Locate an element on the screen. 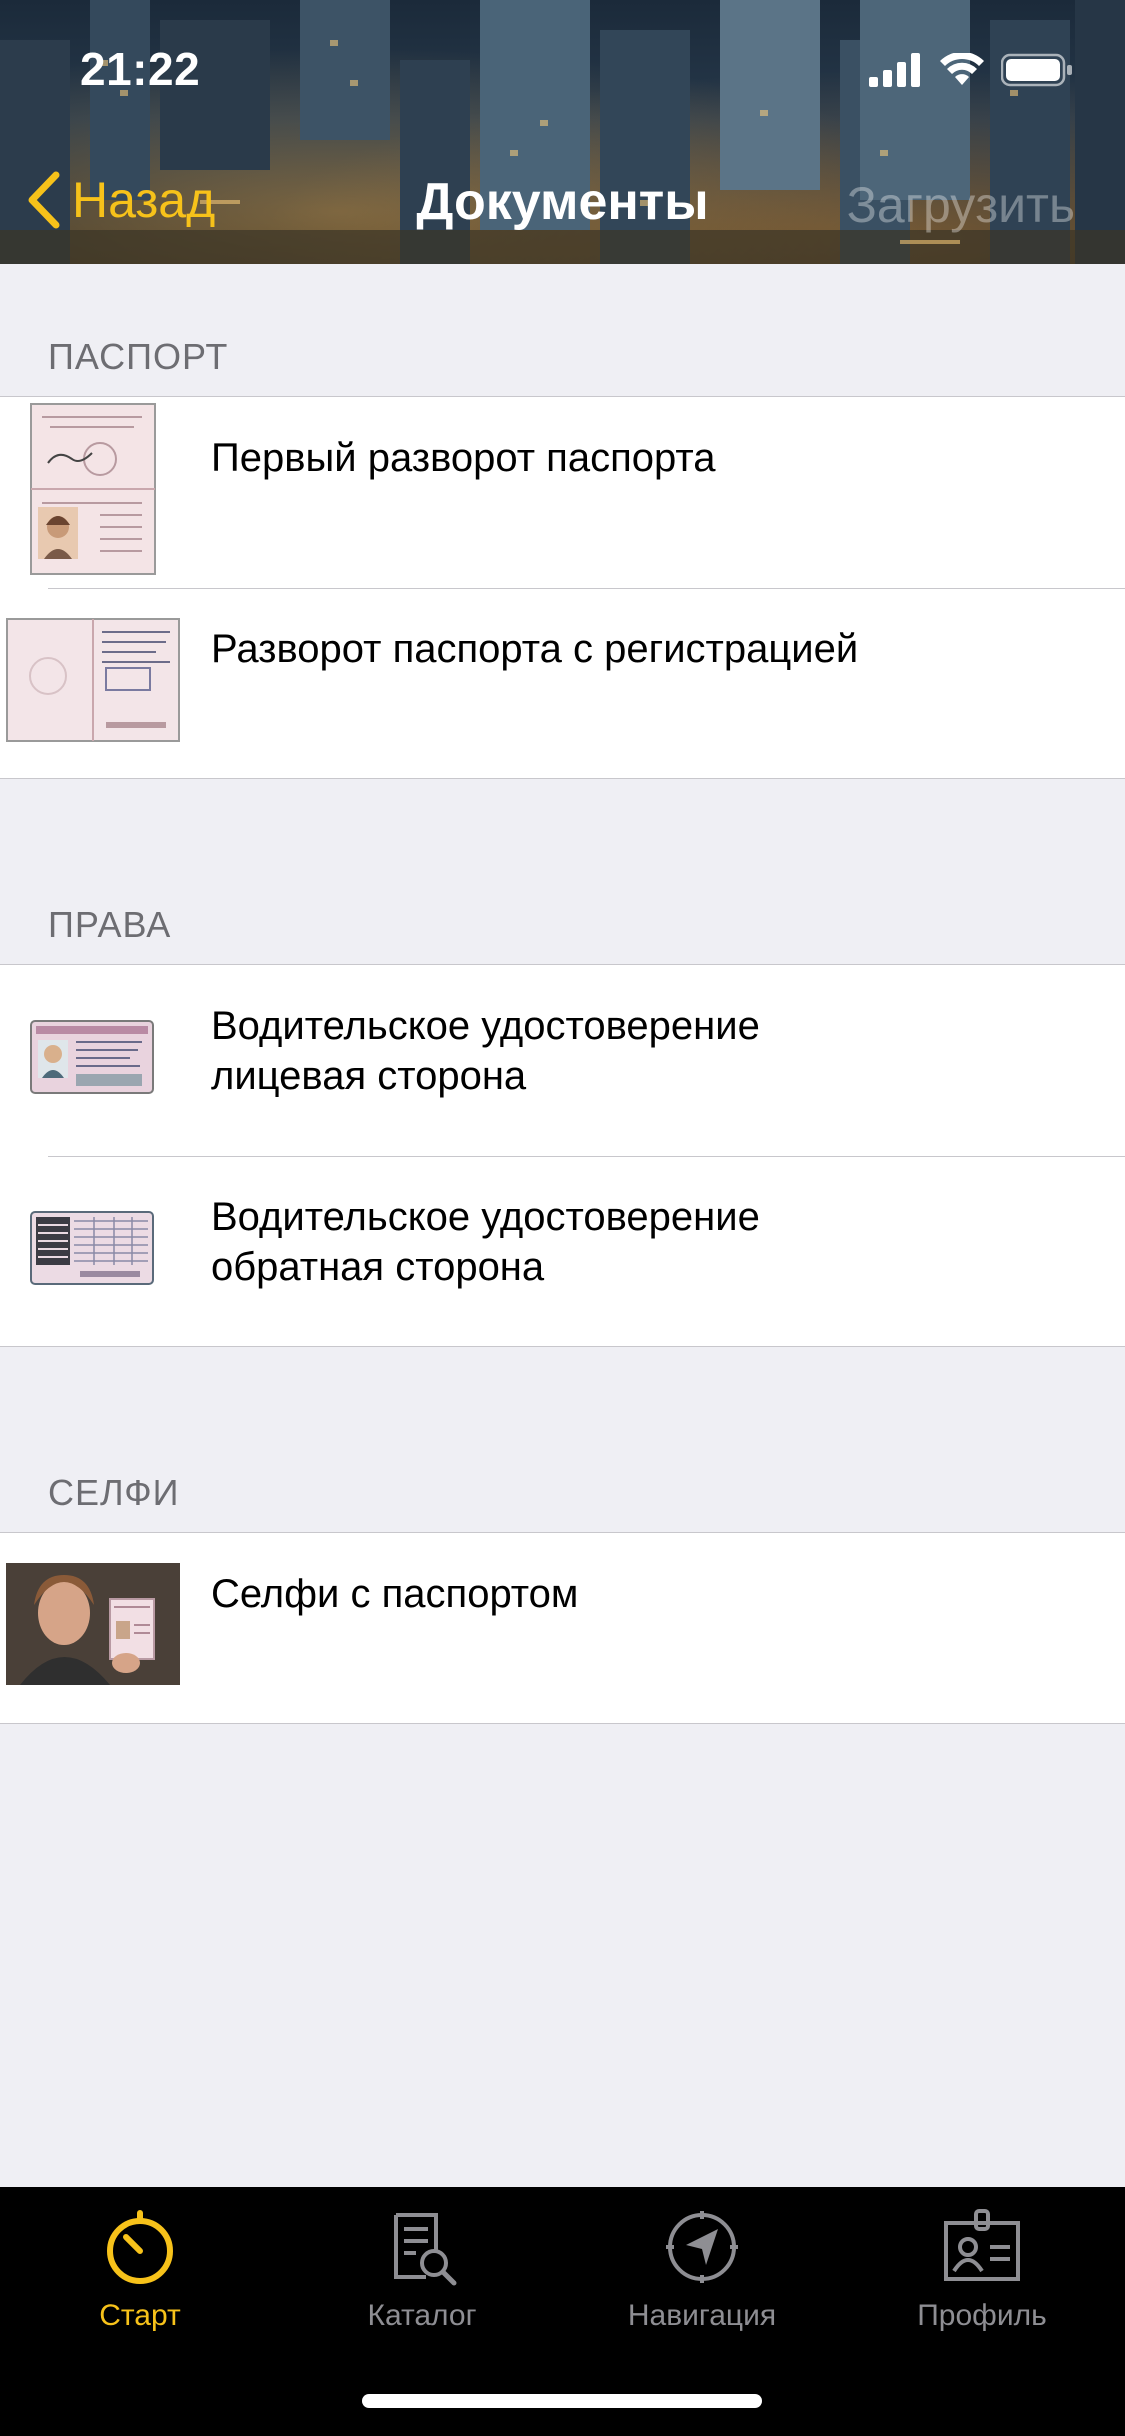 This screenshot has width=1125, height=2436. tab-catalog: Каталог is located at coordinates (422, 2282).